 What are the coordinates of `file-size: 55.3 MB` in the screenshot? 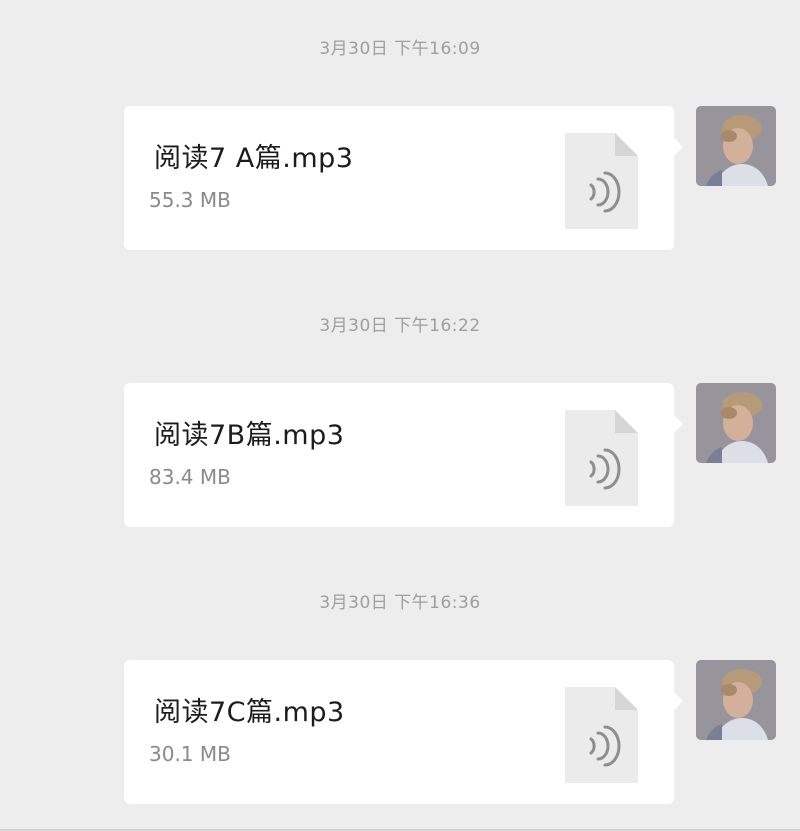 It's located at (190, 200).